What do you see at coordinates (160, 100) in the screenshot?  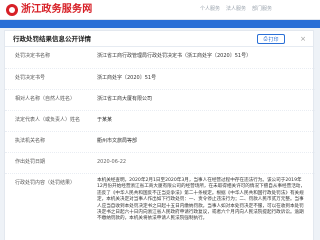 I see `detail-row: 相对人名称（自然人姓名） 浙江省工商大厦有限公司` at bounding box center [160, 100].